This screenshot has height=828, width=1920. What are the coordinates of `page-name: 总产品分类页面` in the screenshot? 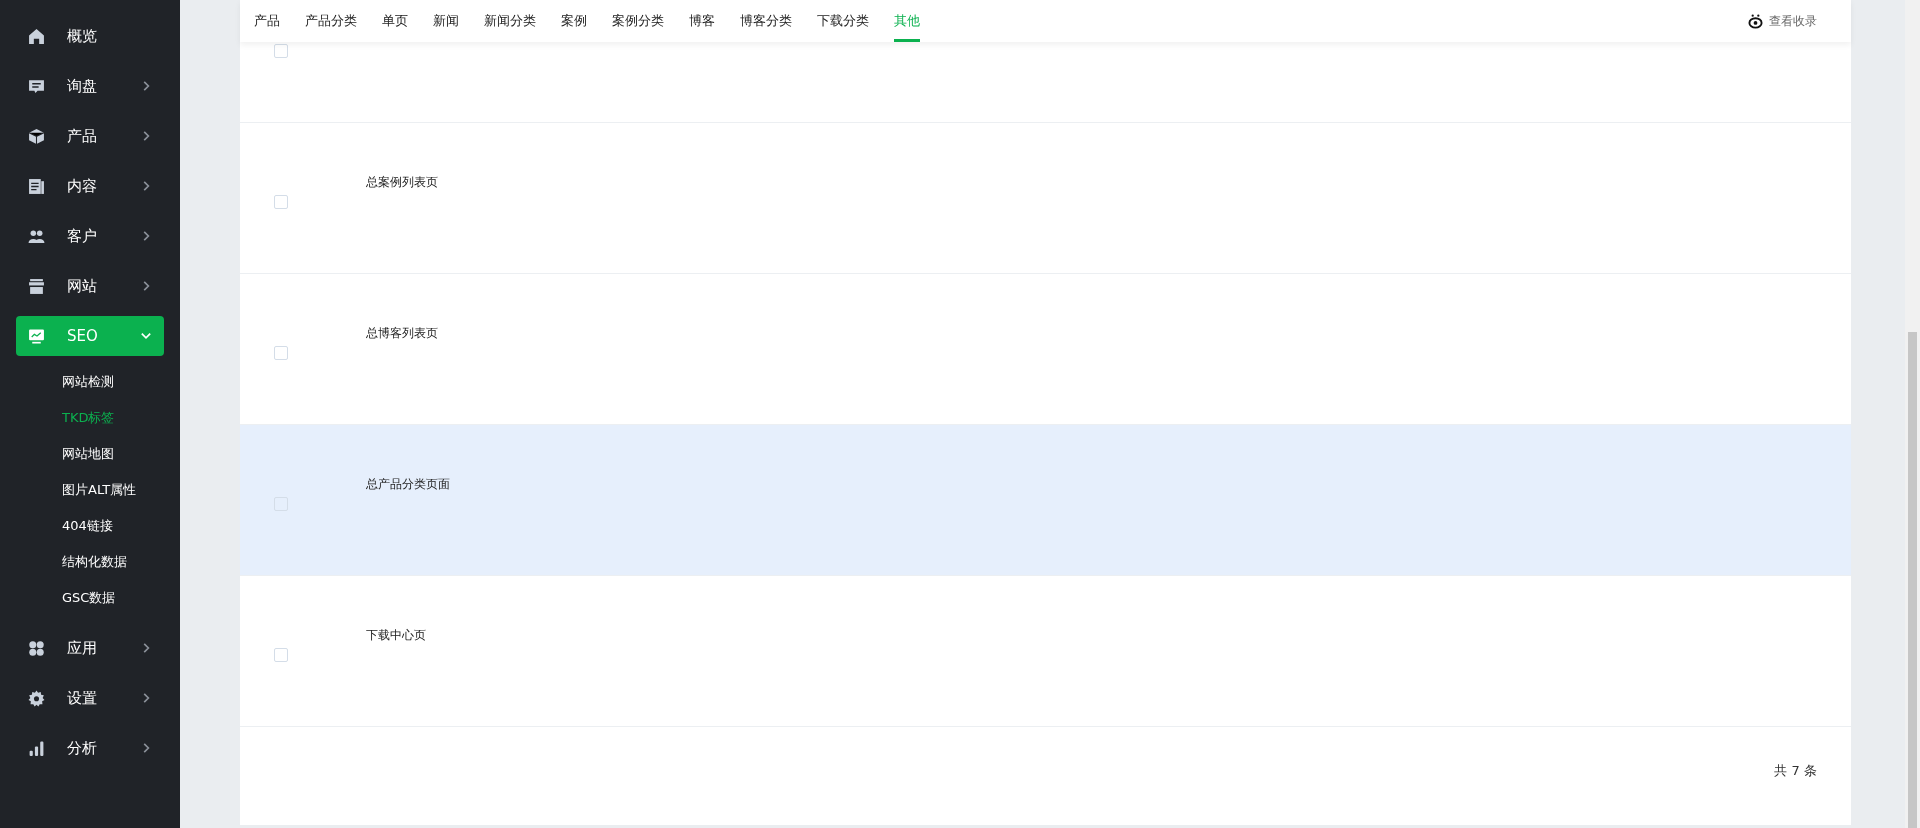 It's located at (408, 484).